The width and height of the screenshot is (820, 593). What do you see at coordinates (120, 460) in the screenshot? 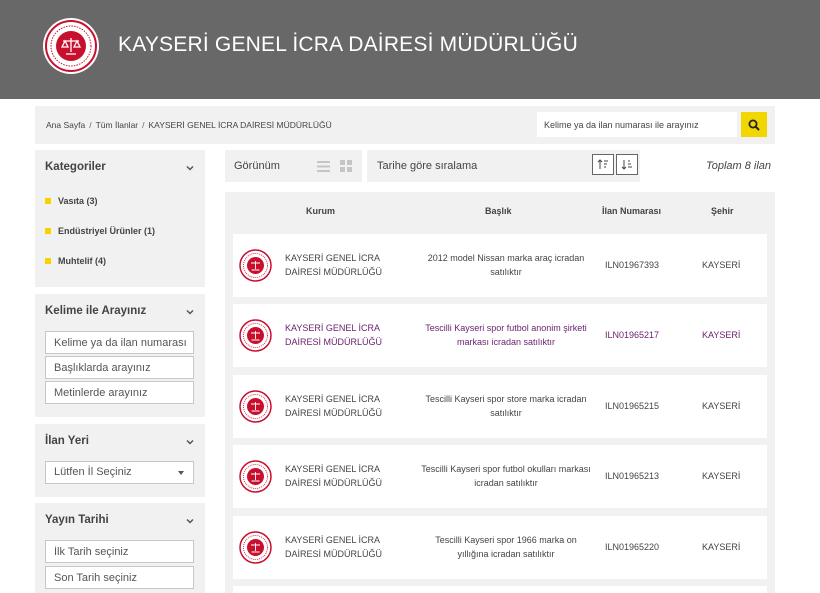
I see `location-panel: İlan Yeri Lütfen İl Seçiniz` at bounding box center [120, 460].